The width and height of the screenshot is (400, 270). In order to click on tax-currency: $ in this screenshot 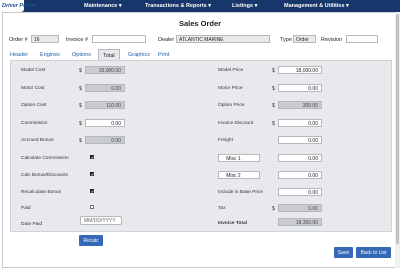, I will do `click(273, 209)`.